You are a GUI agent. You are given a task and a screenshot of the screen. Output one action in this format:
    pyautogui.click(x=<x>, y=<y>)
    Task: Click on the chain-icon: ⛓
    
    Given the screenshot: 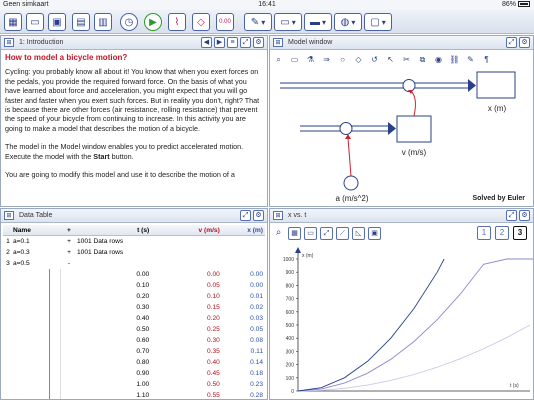 What is the action you would take?
    pyautogui.click(x=454, y=59)
    